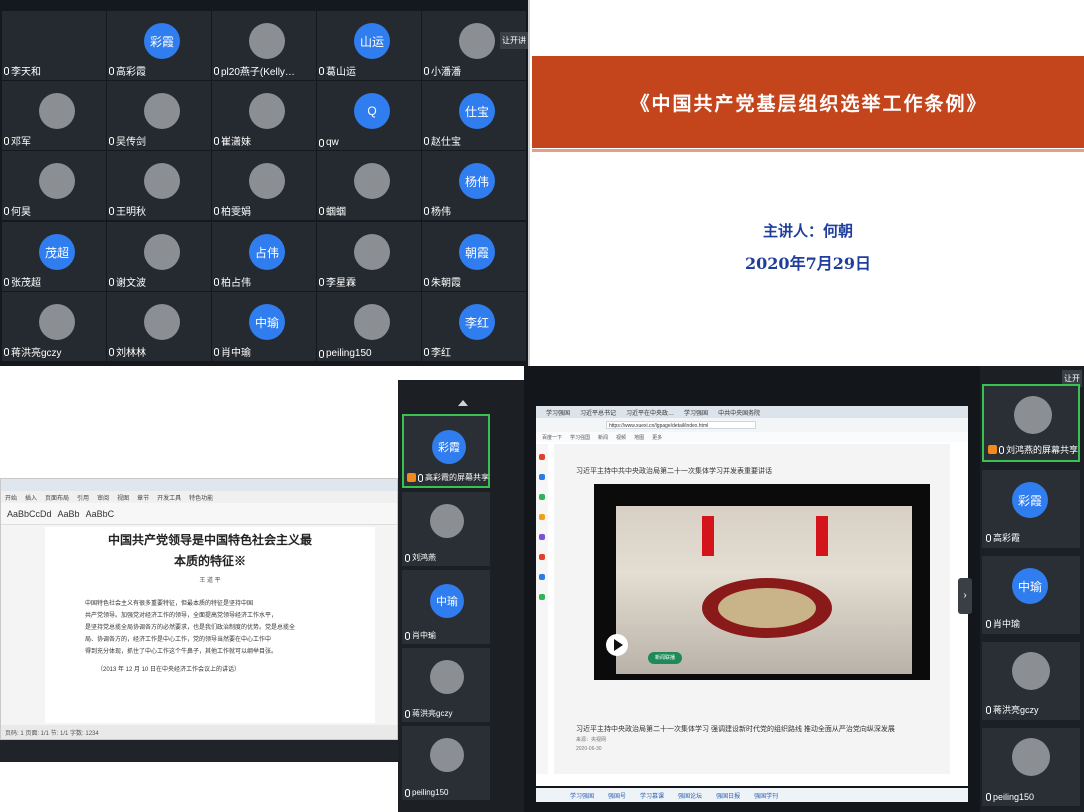 This screenshot has height=812, width=1084. What do you see at coordinates (169, 497) in the screenshot?
I see `menu-item: 开发工具` at bounding box center [169, 497].